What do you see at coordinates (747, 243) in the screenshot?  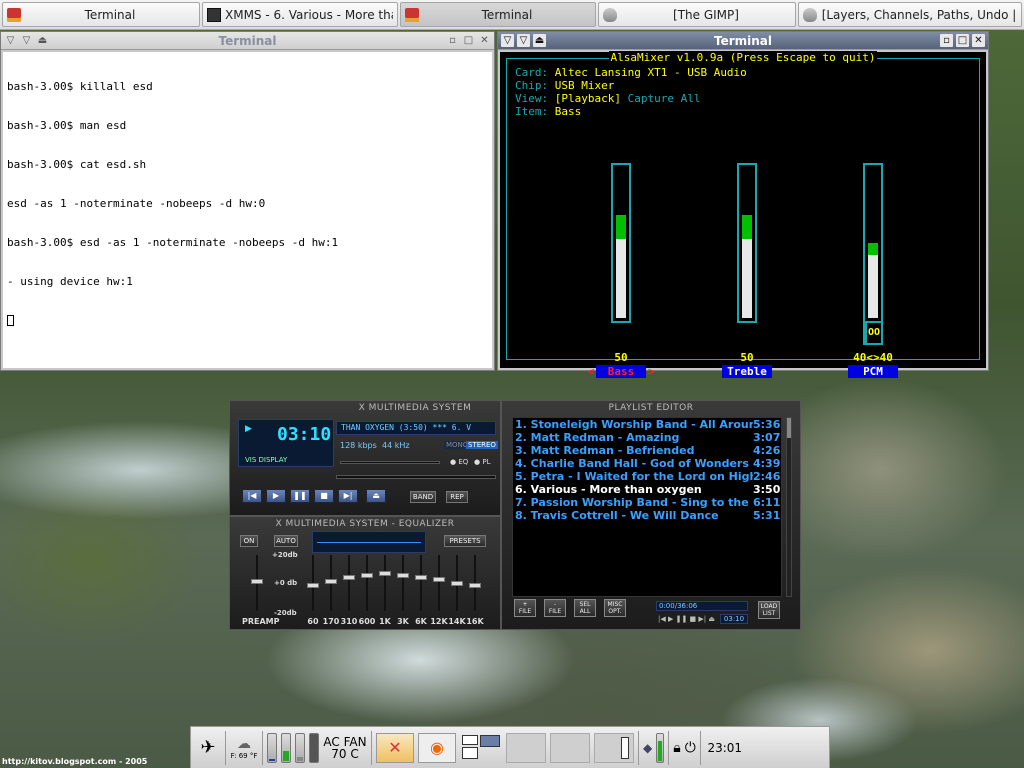 I see `mixer-bar-treble` at bounding box center [747, 243].